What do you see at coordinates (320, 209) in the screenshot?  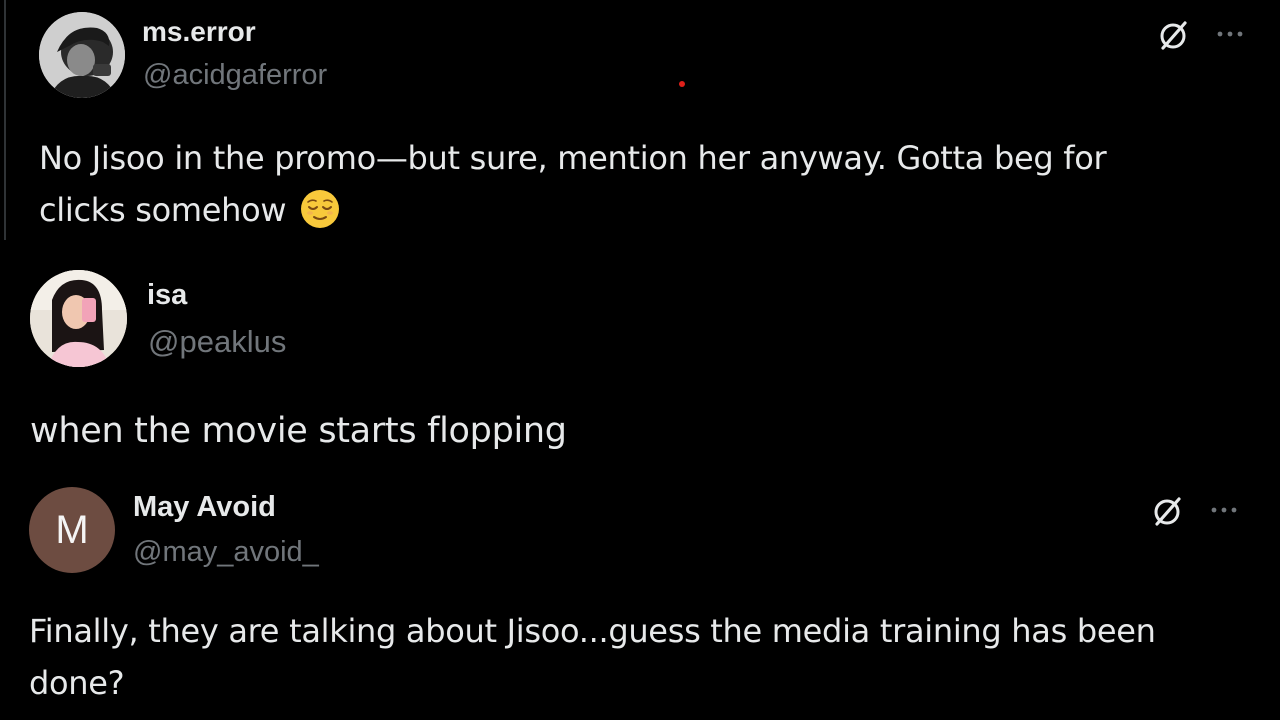 I see `relieved-face-icon` at bounding box center [320, 209].